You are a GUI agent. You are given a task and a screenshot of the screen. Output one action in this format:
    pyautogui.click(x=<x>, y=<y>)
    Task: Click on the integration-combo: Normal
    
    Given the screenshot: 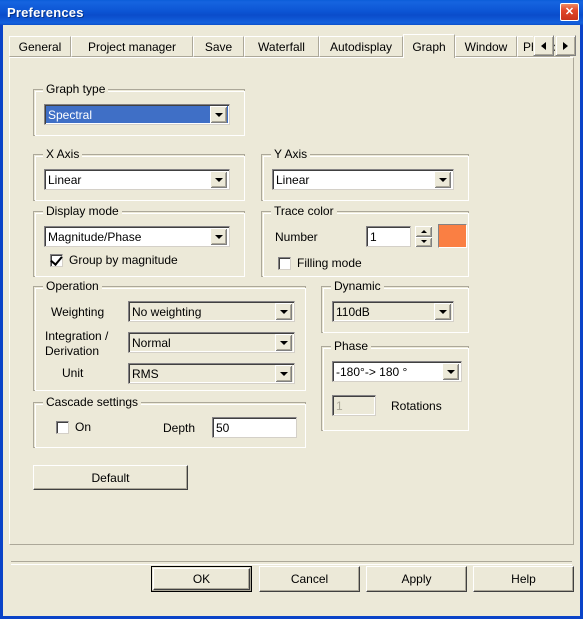 What is the action you would take?
    pyautogui.click(x=211, y=342)
    